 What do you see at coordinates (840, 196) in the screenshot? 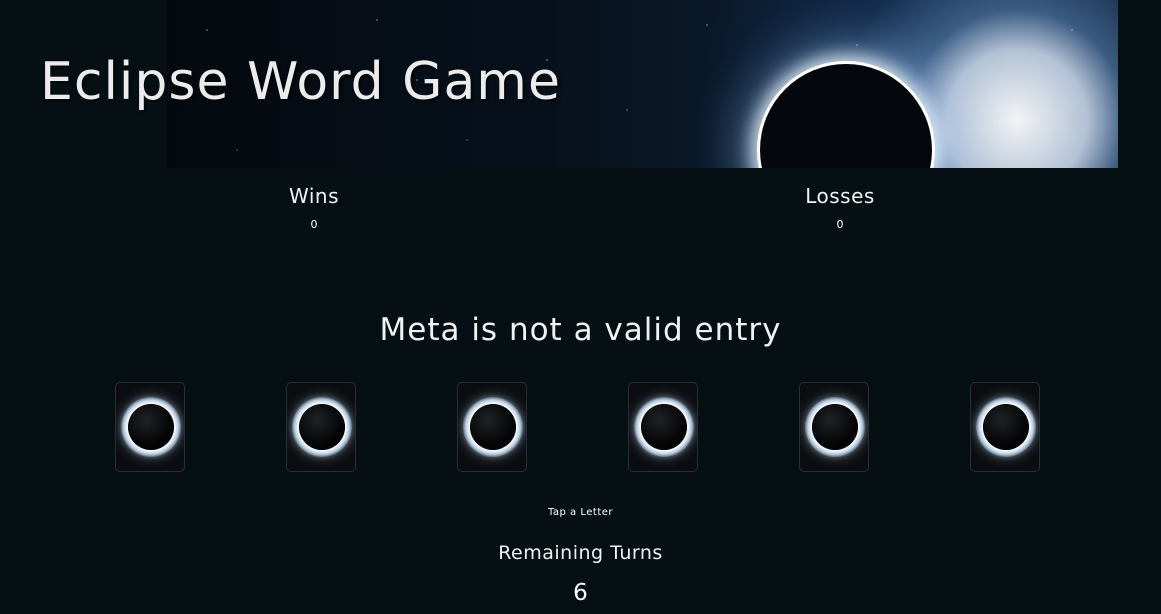
I see `losses-label: Losses` at bounding box center [840, 196].